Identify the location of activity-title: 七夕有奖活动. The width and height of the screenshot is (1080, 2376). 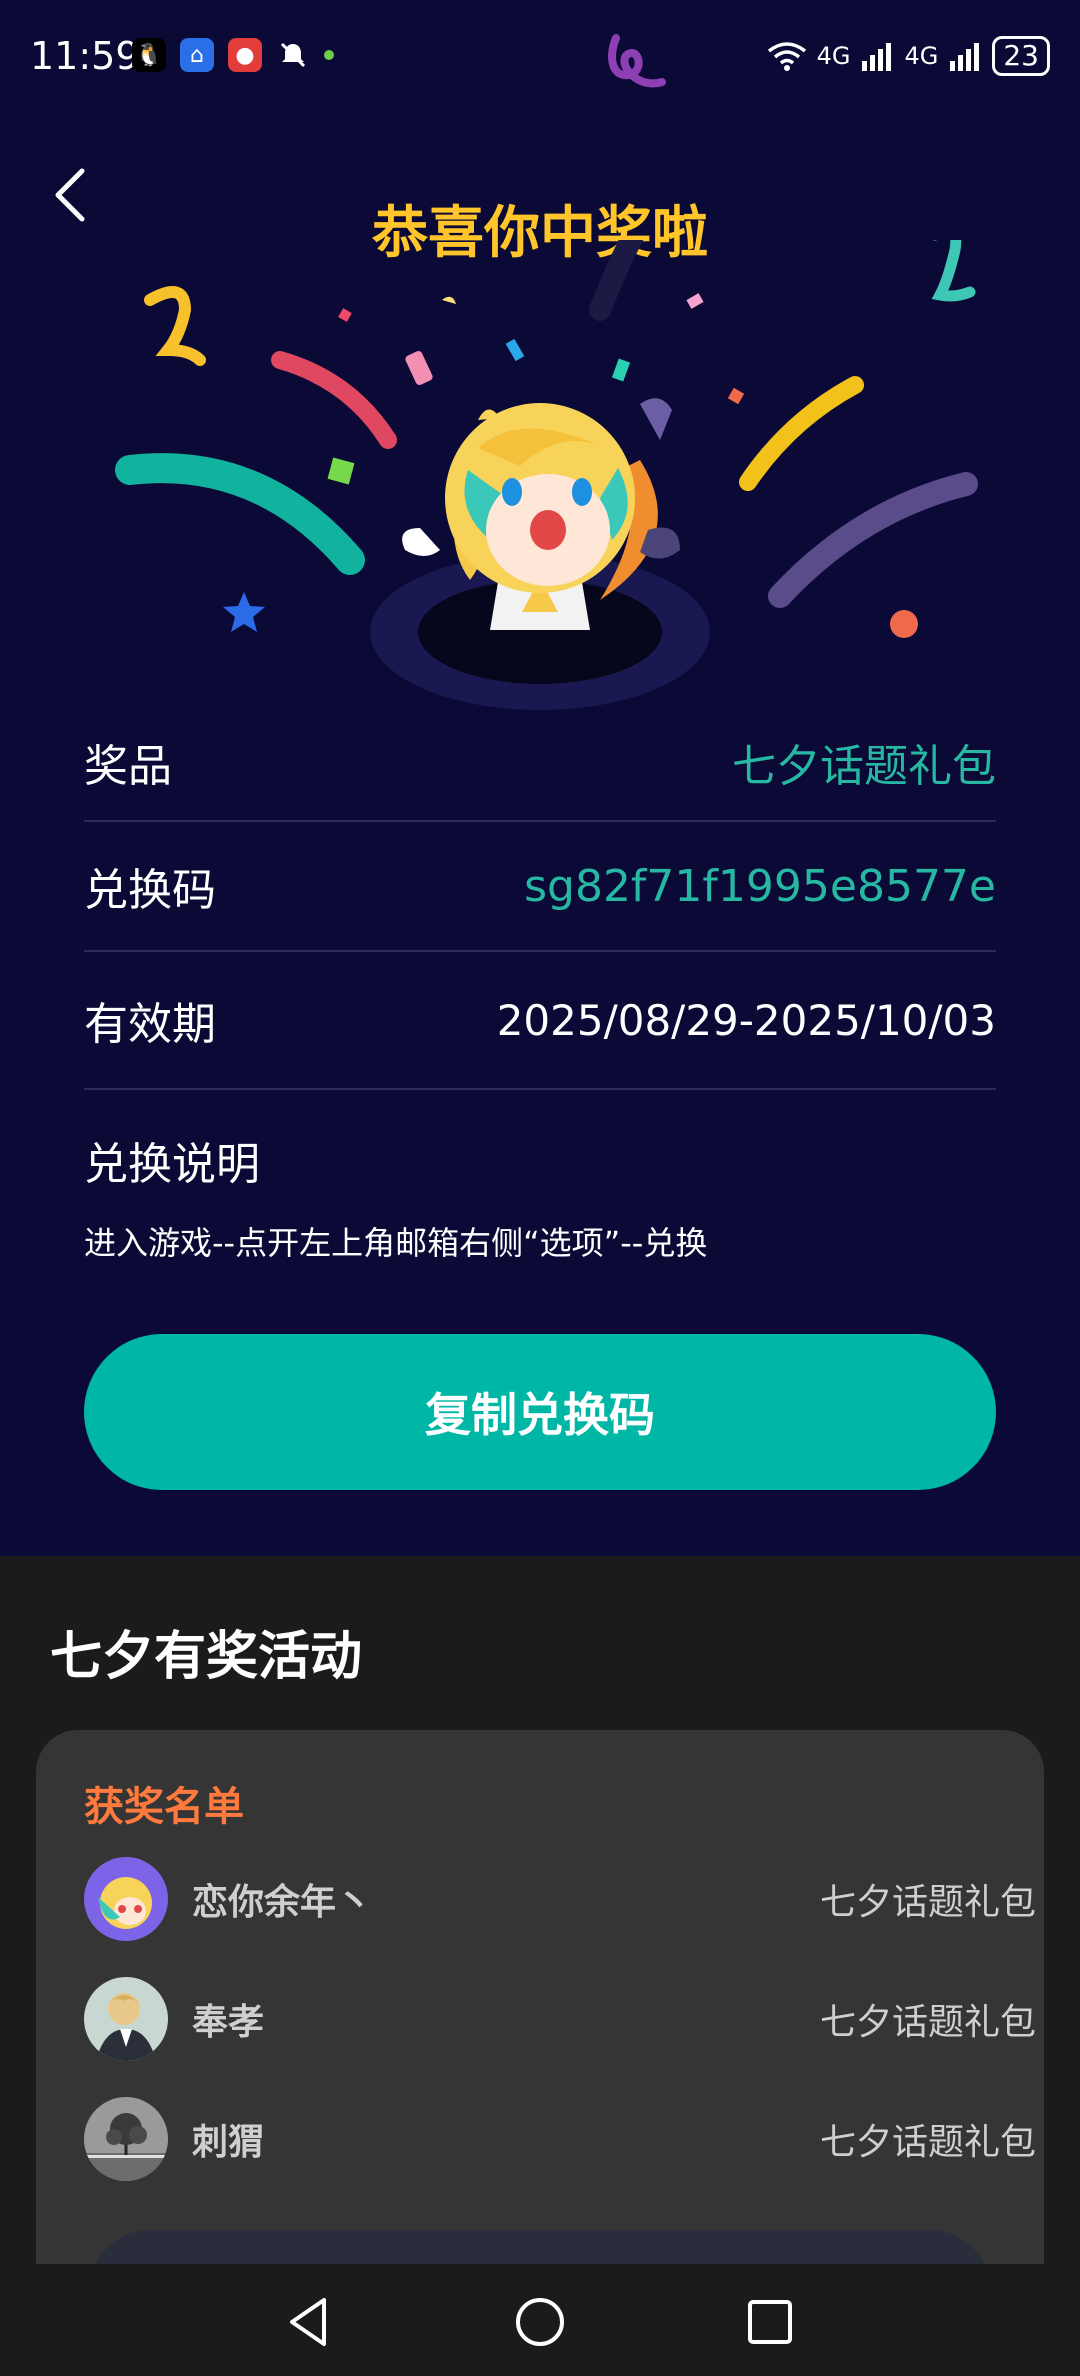
(206, 1657).